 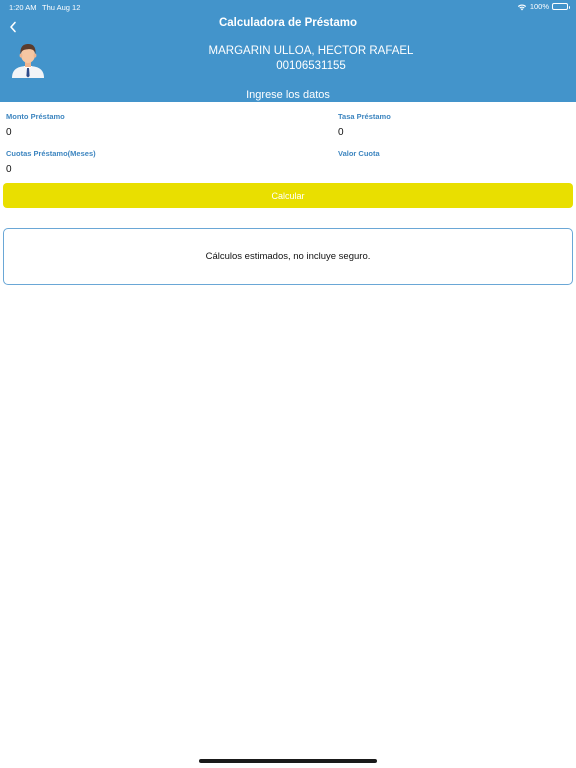 What do you see at coordinates (288, 7) in the screenshot?
I see `status-bar: 1:20 AM Thu Aug 12 100%` at bounding box center [288, 7].